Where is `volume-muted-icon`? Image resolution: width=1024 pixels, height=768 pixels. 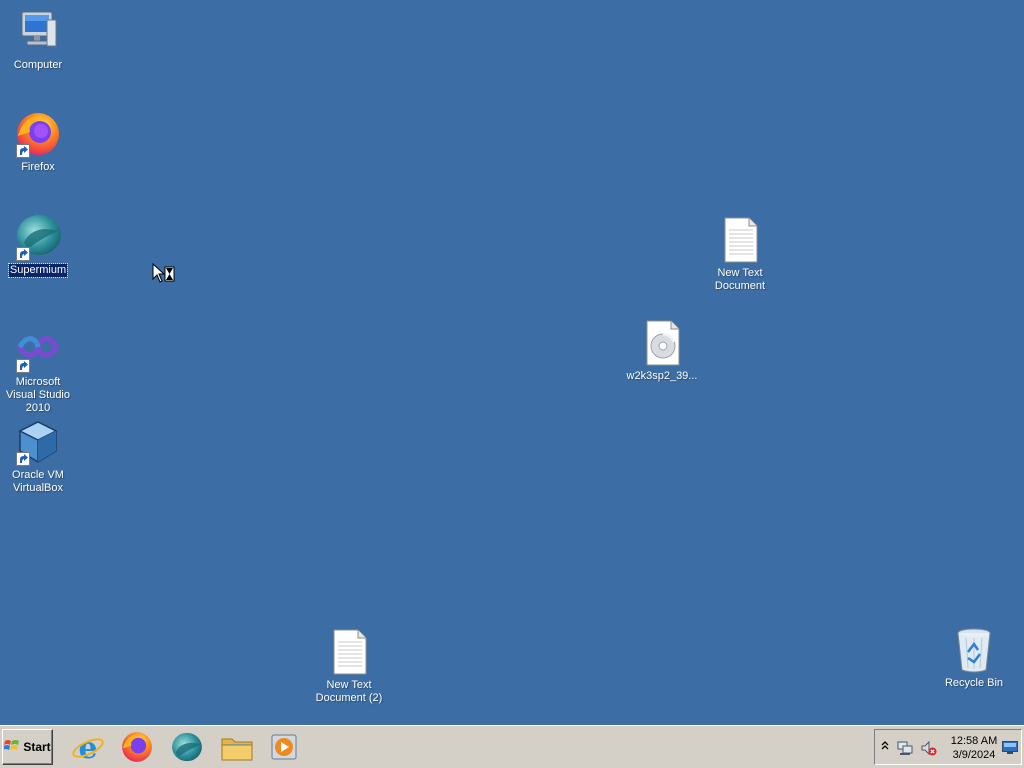 volume-muted-icon is located at coordinates (929, 748).